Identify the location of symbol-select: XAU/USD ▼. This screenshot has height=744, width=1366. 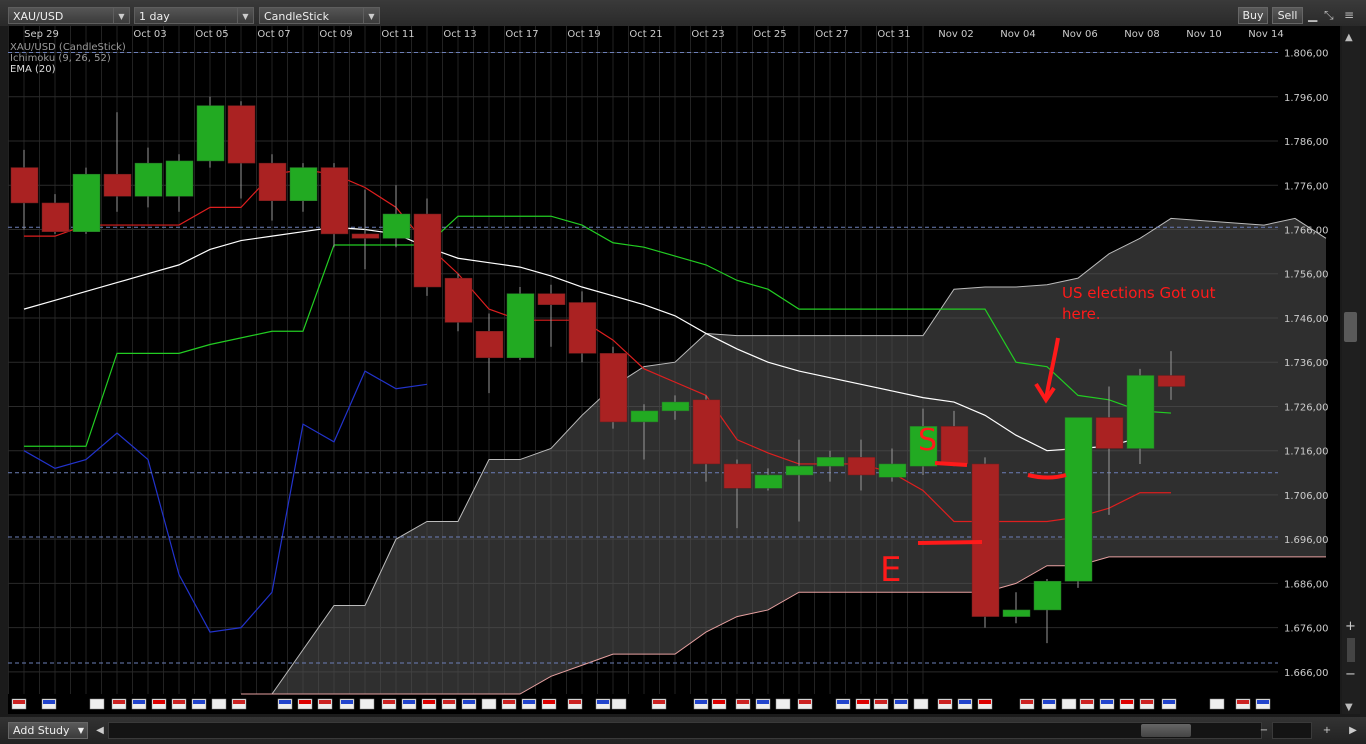
(69, 15).